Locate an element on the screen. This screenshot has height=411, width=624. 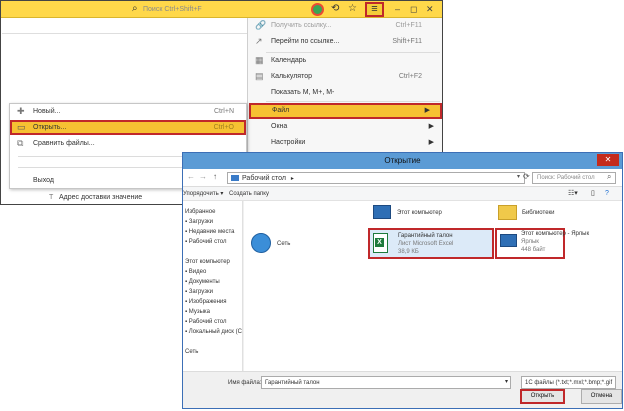
excel-file-icon: X is located at coordinates (380, 243).